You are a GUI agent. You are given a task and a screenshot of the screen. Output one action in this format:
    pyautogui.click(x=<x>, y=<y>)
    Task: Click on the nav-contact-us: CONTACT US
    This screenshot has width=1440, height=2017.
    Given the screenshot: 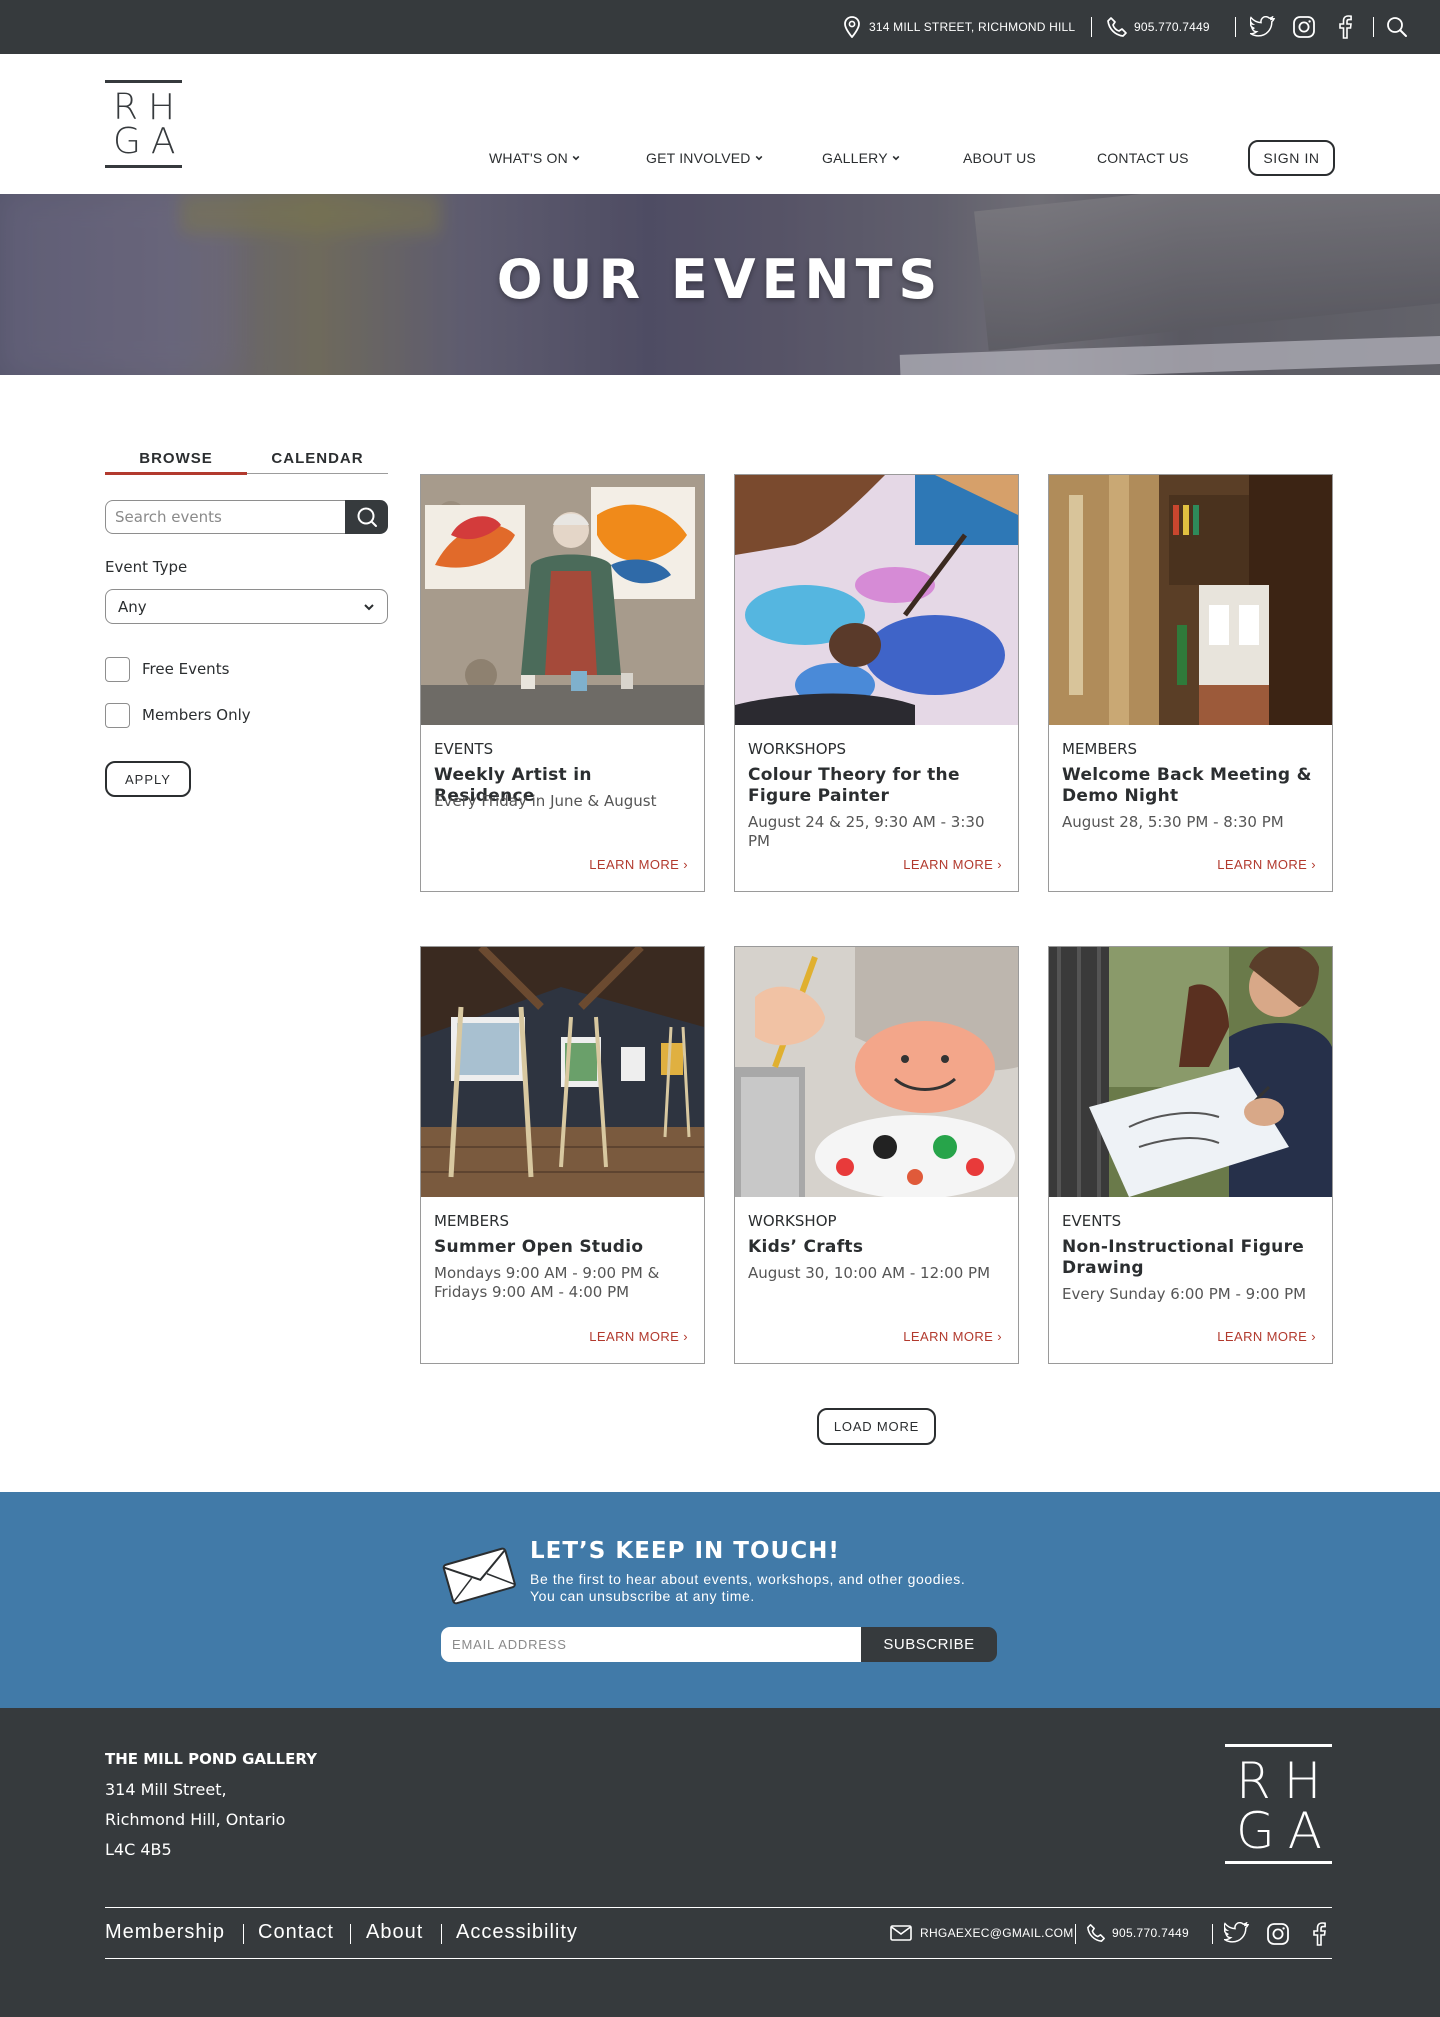 What is the action you would take?
    pyautogui.click(x=1143, y=158)
    